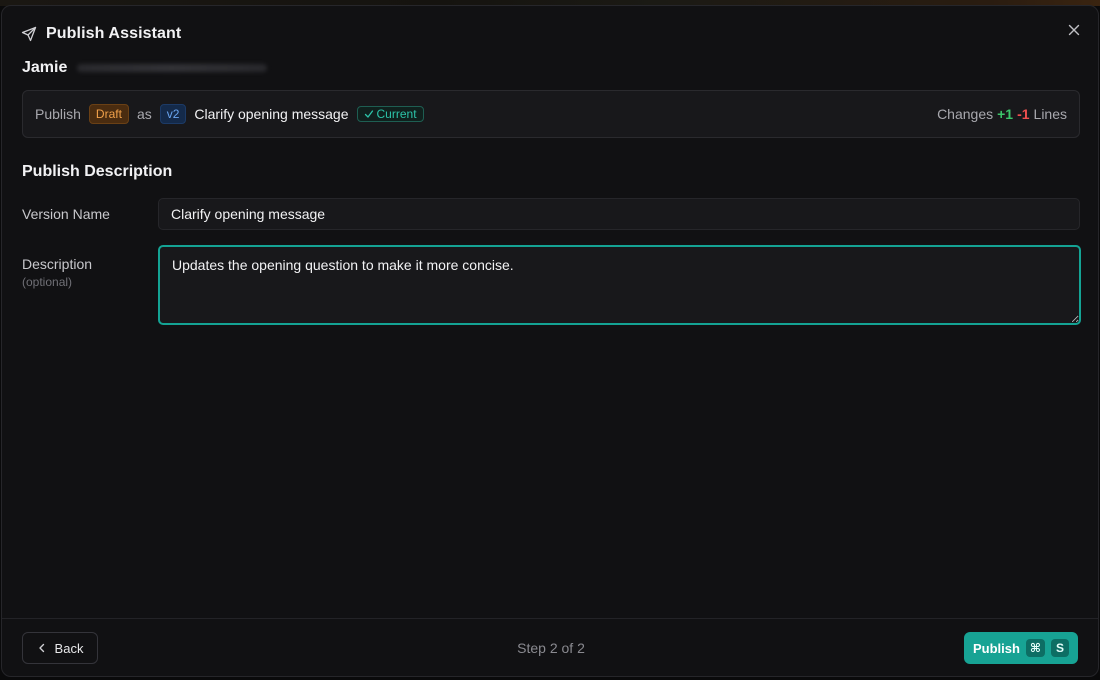  I want to click on section-title: Publish Description, so click(97, 171).